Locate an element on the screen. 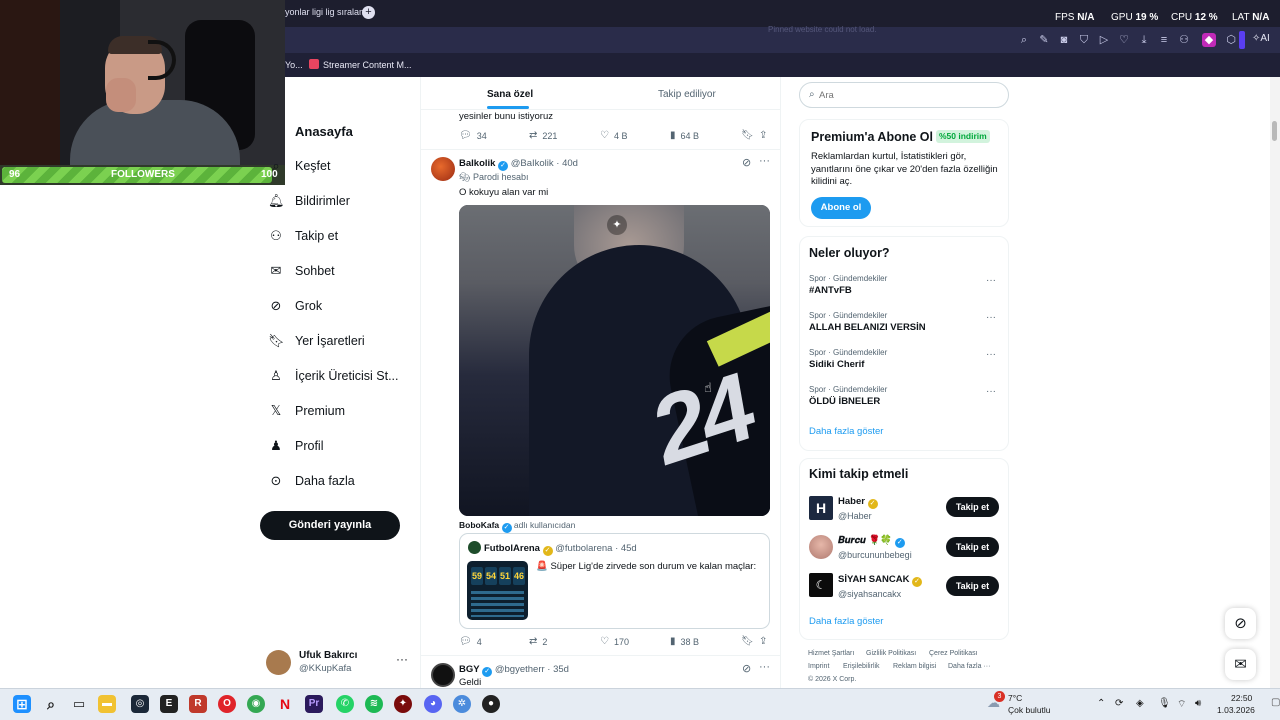 The width and height of the screenshot is (1280, 720). nav-item-grok: ⊘ Grok is located at coordinates (295, 306).